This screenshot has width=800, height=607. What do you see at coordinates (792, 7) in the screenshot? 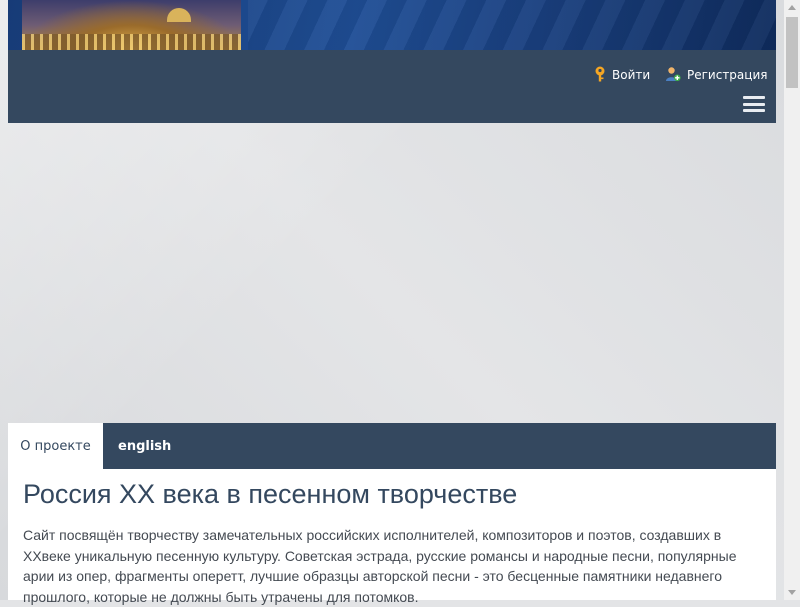
I see `scroll-up-arrow-icon` at bounding box center [792, 7].